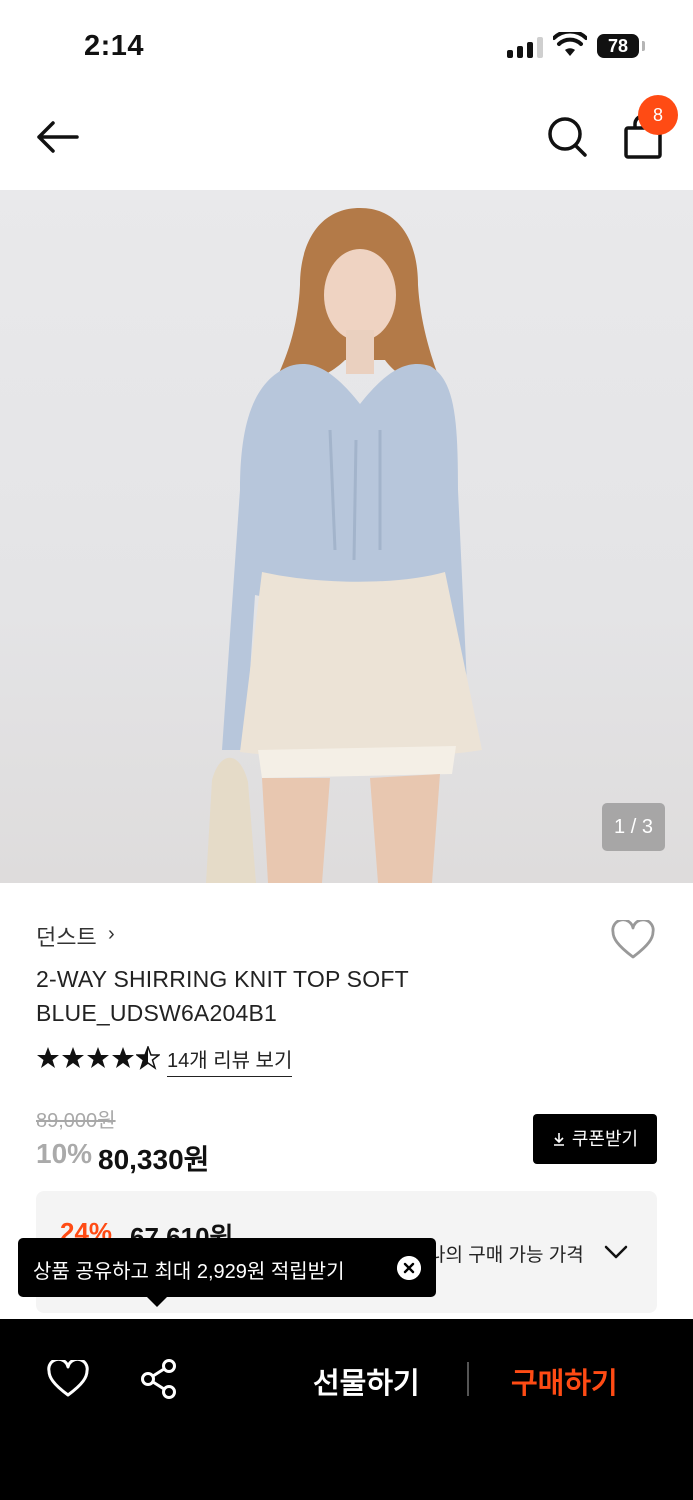  What do you see at coordinates (57, 137) in the screenshot?
I see `back-arrow-icon` at bounding box center [57, 137].